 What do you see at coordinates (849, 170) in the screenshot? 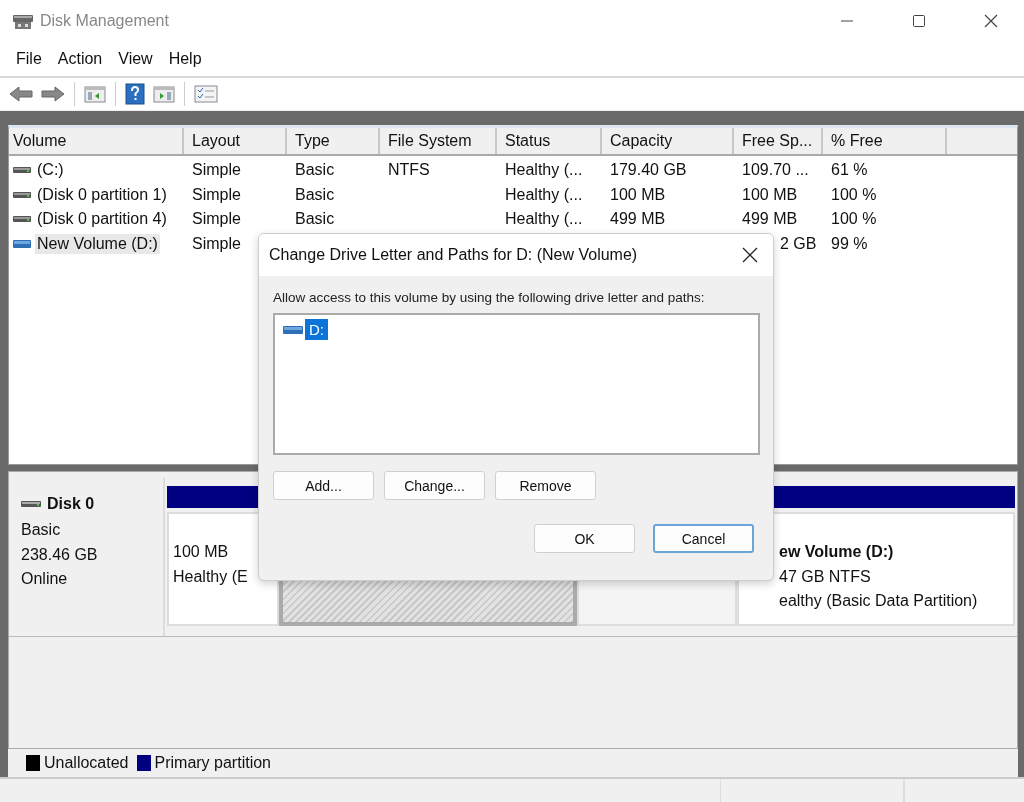
I see `table-cell: 61 %` at bounding box center [849, 170].